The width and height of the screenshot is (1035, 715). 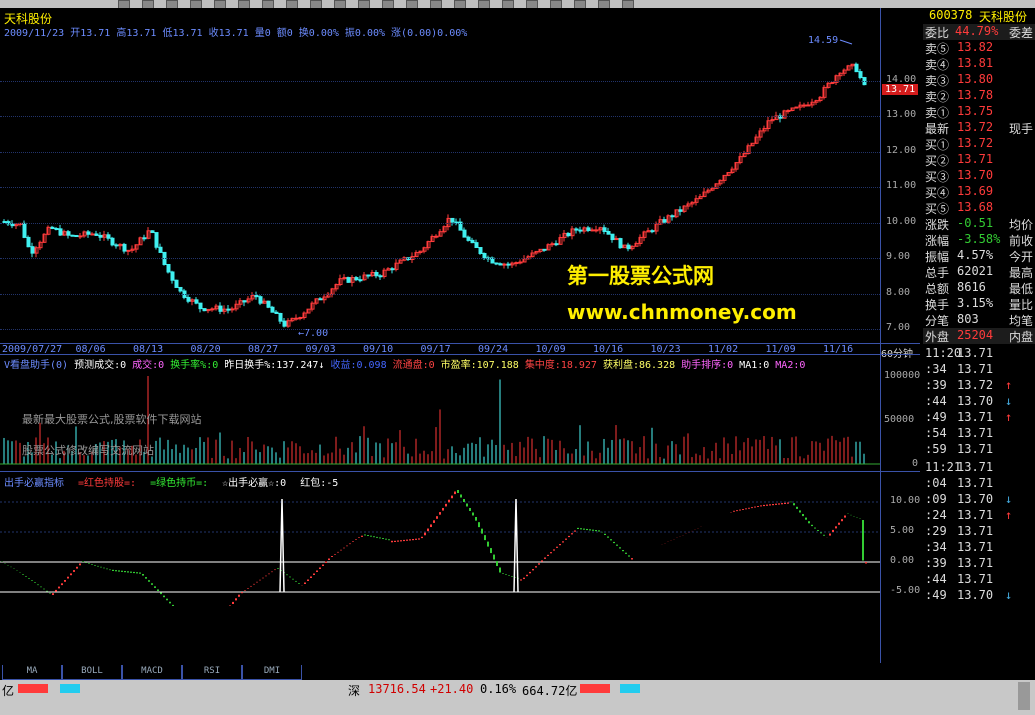 What do you see at coordinates (937, 49) in the screenshot?
I see `sell-level-label: 卖⑤` at bounding box center [937, 49].